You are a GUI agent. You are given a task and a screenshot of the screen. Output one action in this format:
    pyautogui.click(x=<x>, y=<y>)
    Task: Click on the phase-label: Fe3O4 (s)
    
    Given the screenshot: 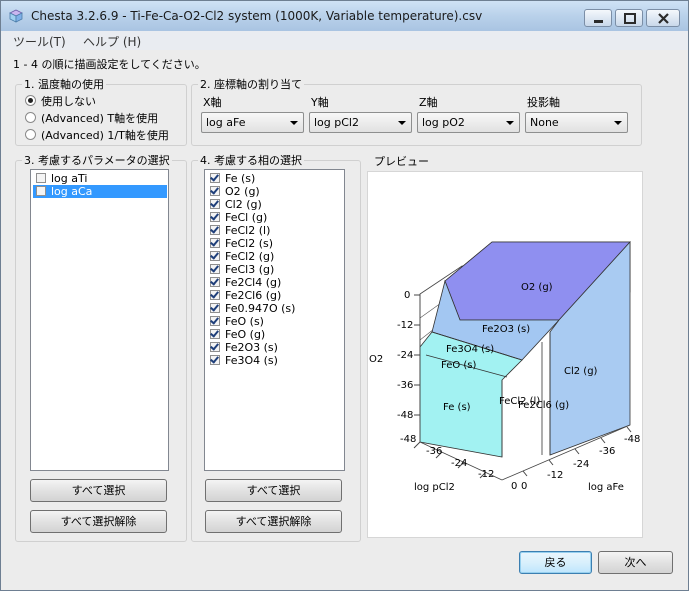 What is the action you would take?
    pyautogui.click(x=251, y=360)
    